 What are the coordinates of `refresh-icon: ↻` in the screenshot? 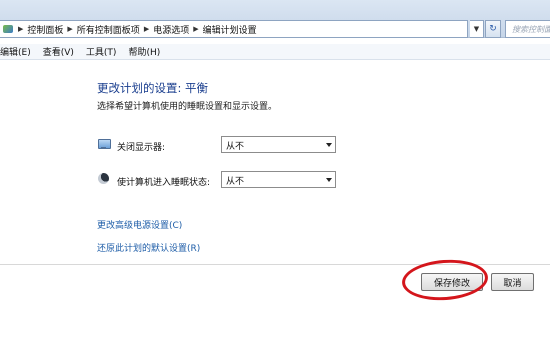 It's located at (493, 29).